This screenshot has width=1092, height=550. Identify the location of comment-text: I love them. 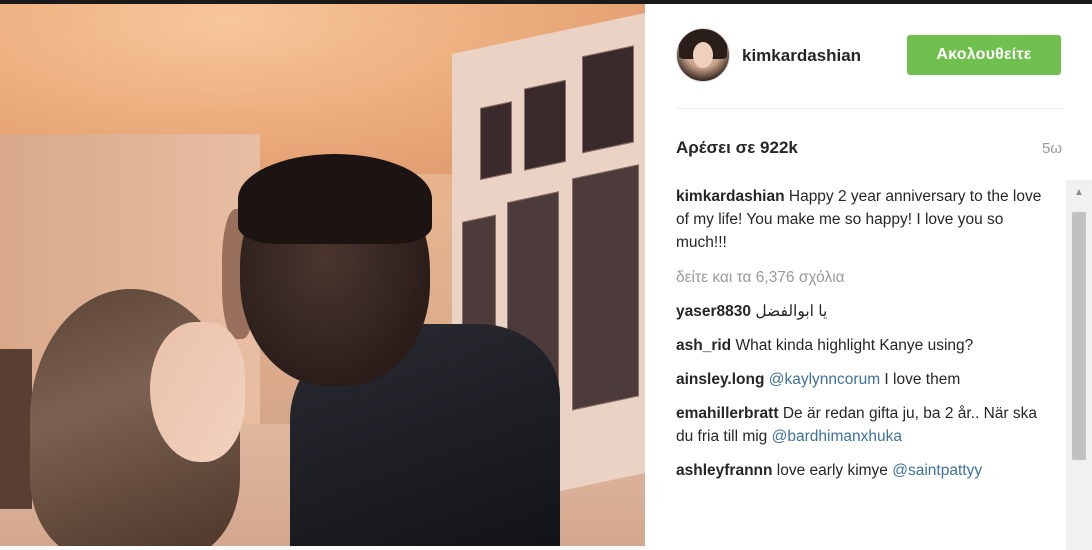
(922, 379).